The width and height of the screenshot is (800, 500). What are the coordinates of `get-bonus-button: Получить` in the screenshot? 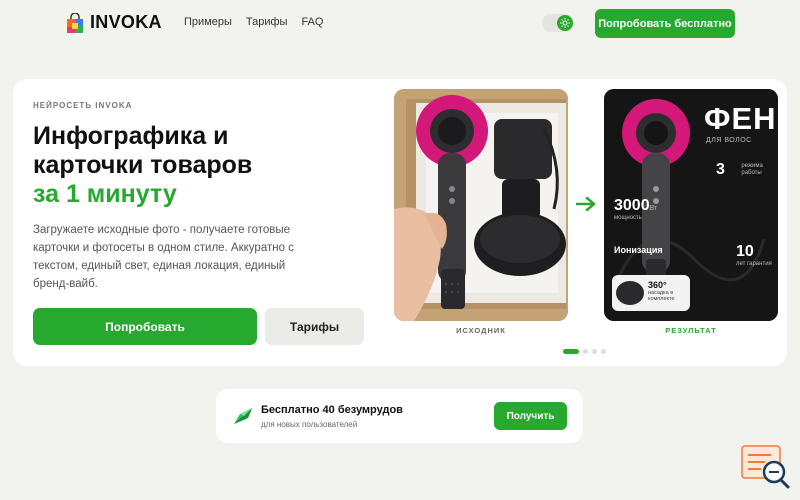 It's located at (530, 416).